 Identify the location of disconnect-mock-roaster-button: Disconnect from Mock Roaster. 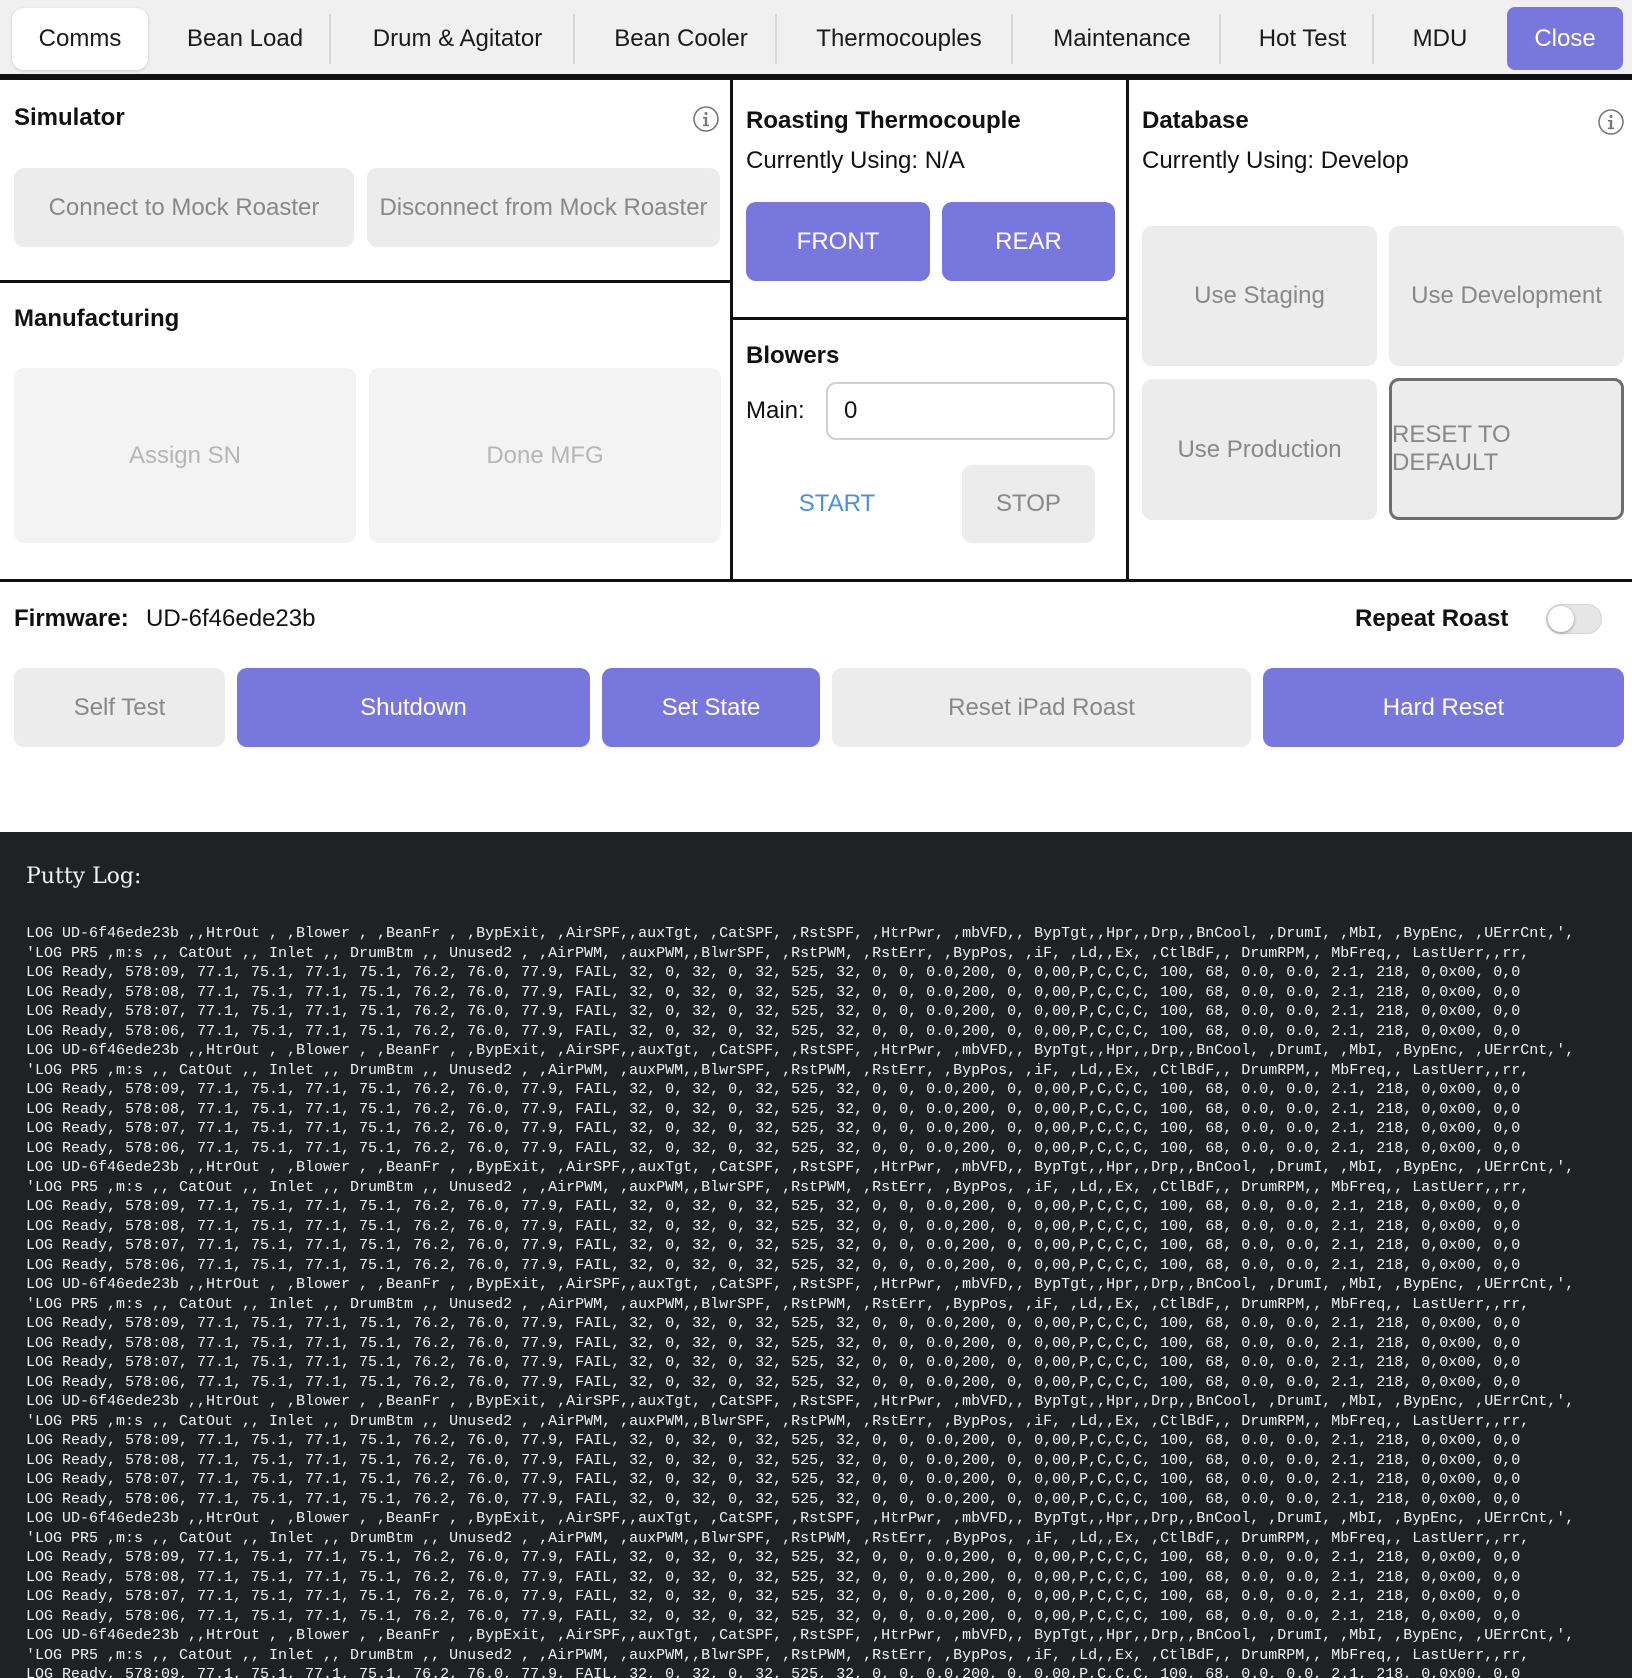
(543, 207).